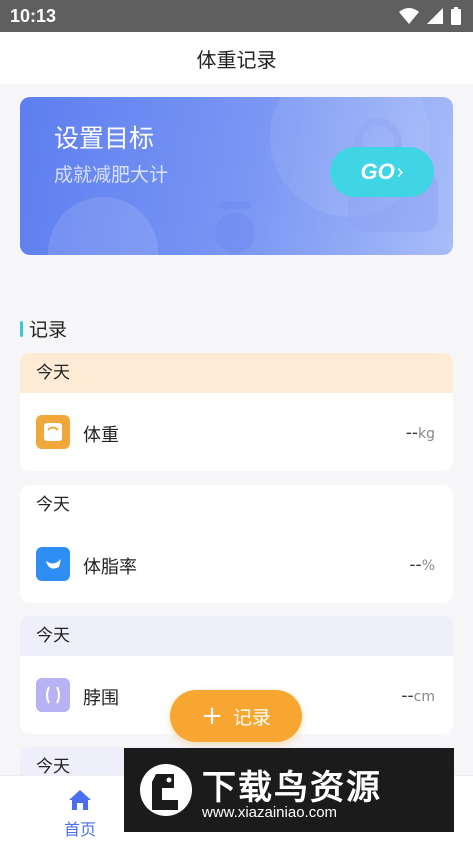 This screenshot has width=473, height=841. I want to click on status-icons, so click(430, 16).